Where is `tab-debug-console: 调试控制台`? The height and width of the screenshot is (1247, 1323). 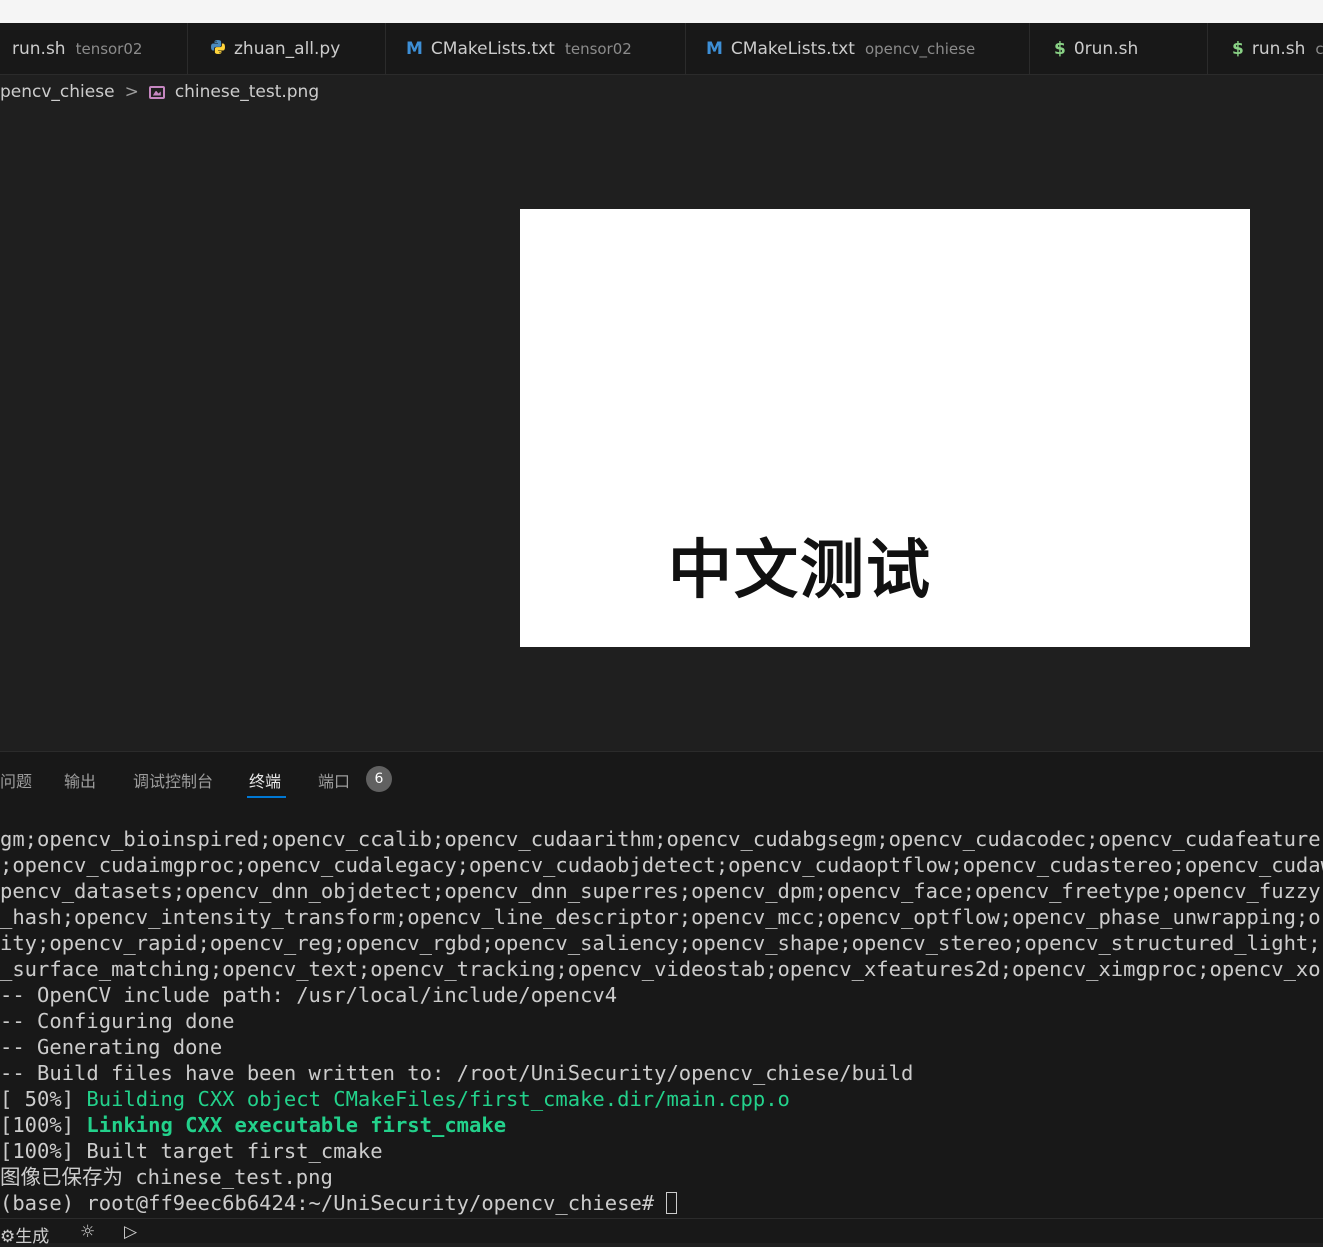
tab-debug-console: 调试控制台 is located at coordinates (173, 780).